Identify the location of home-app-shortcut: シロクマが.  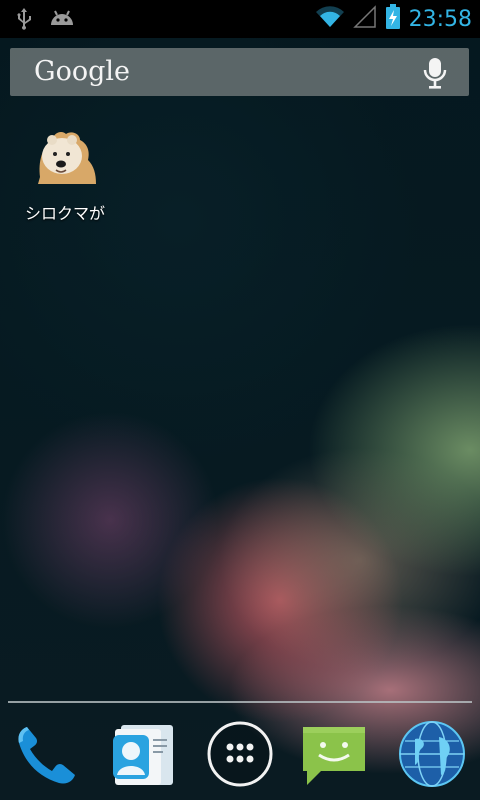
(65, 173).